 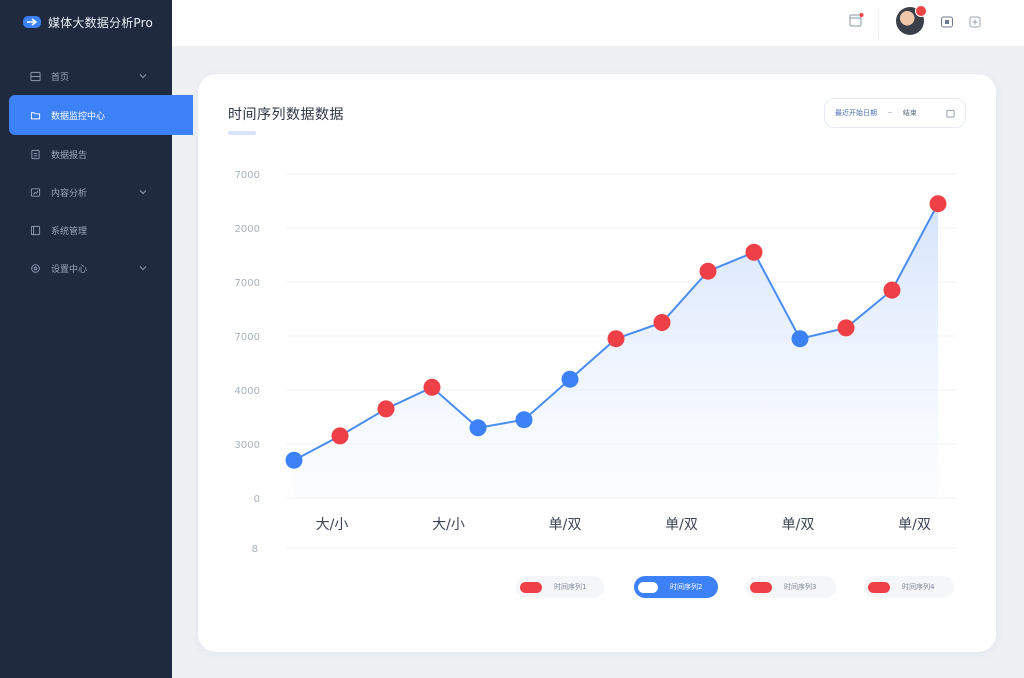 I want to click on sidebar-item-label: 首页, so click(x=60, y=77).